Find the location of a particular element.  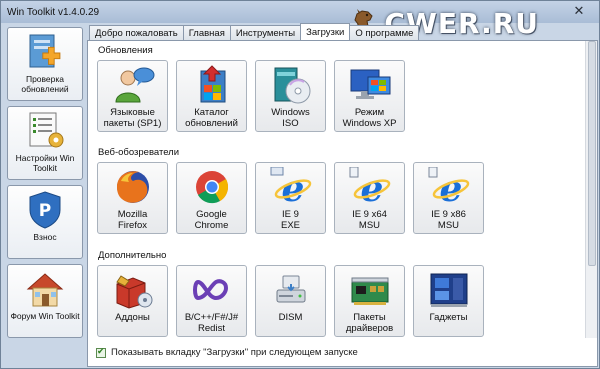

windows-iso-button: Windows ISO is located at coordinates (290, 96).